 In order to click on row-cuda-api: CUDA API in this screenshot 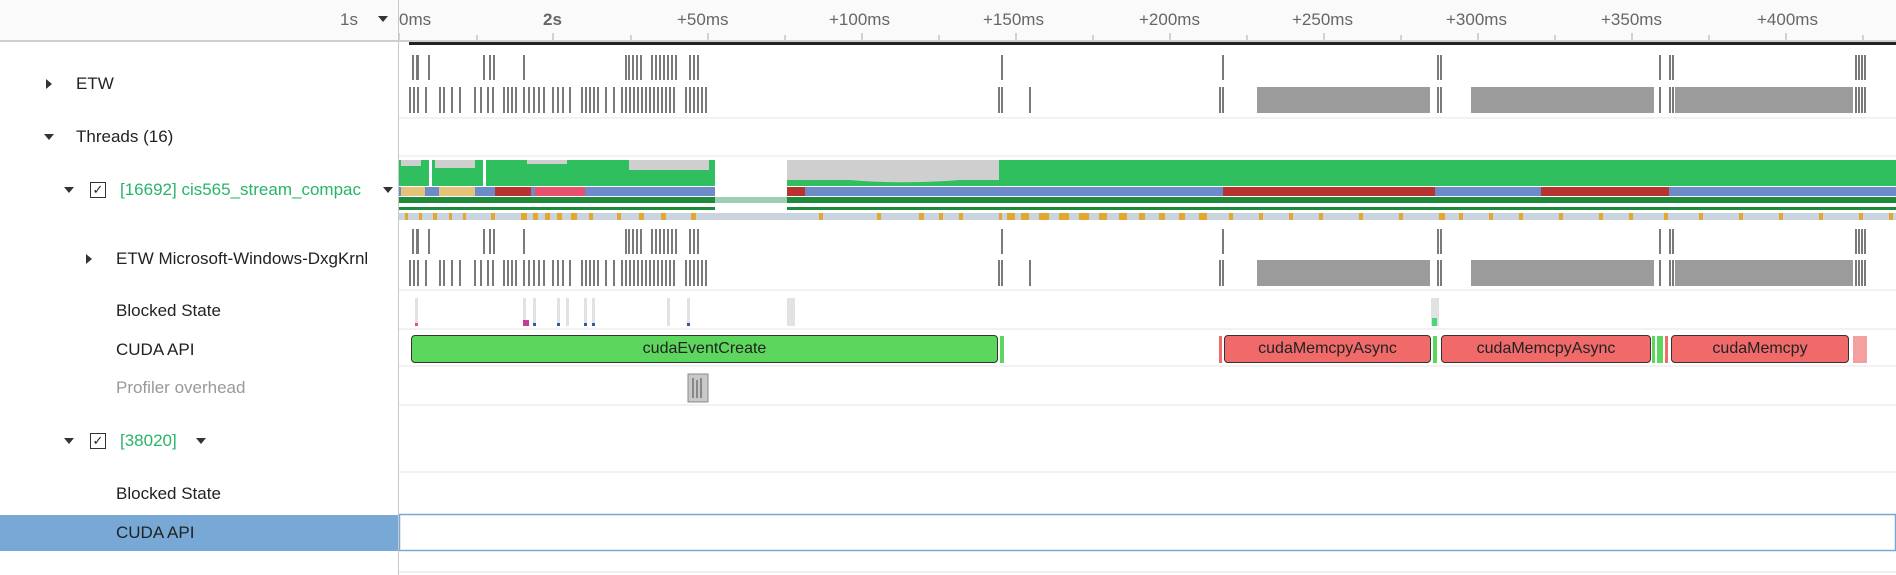, I will do `click(199, 350)`.